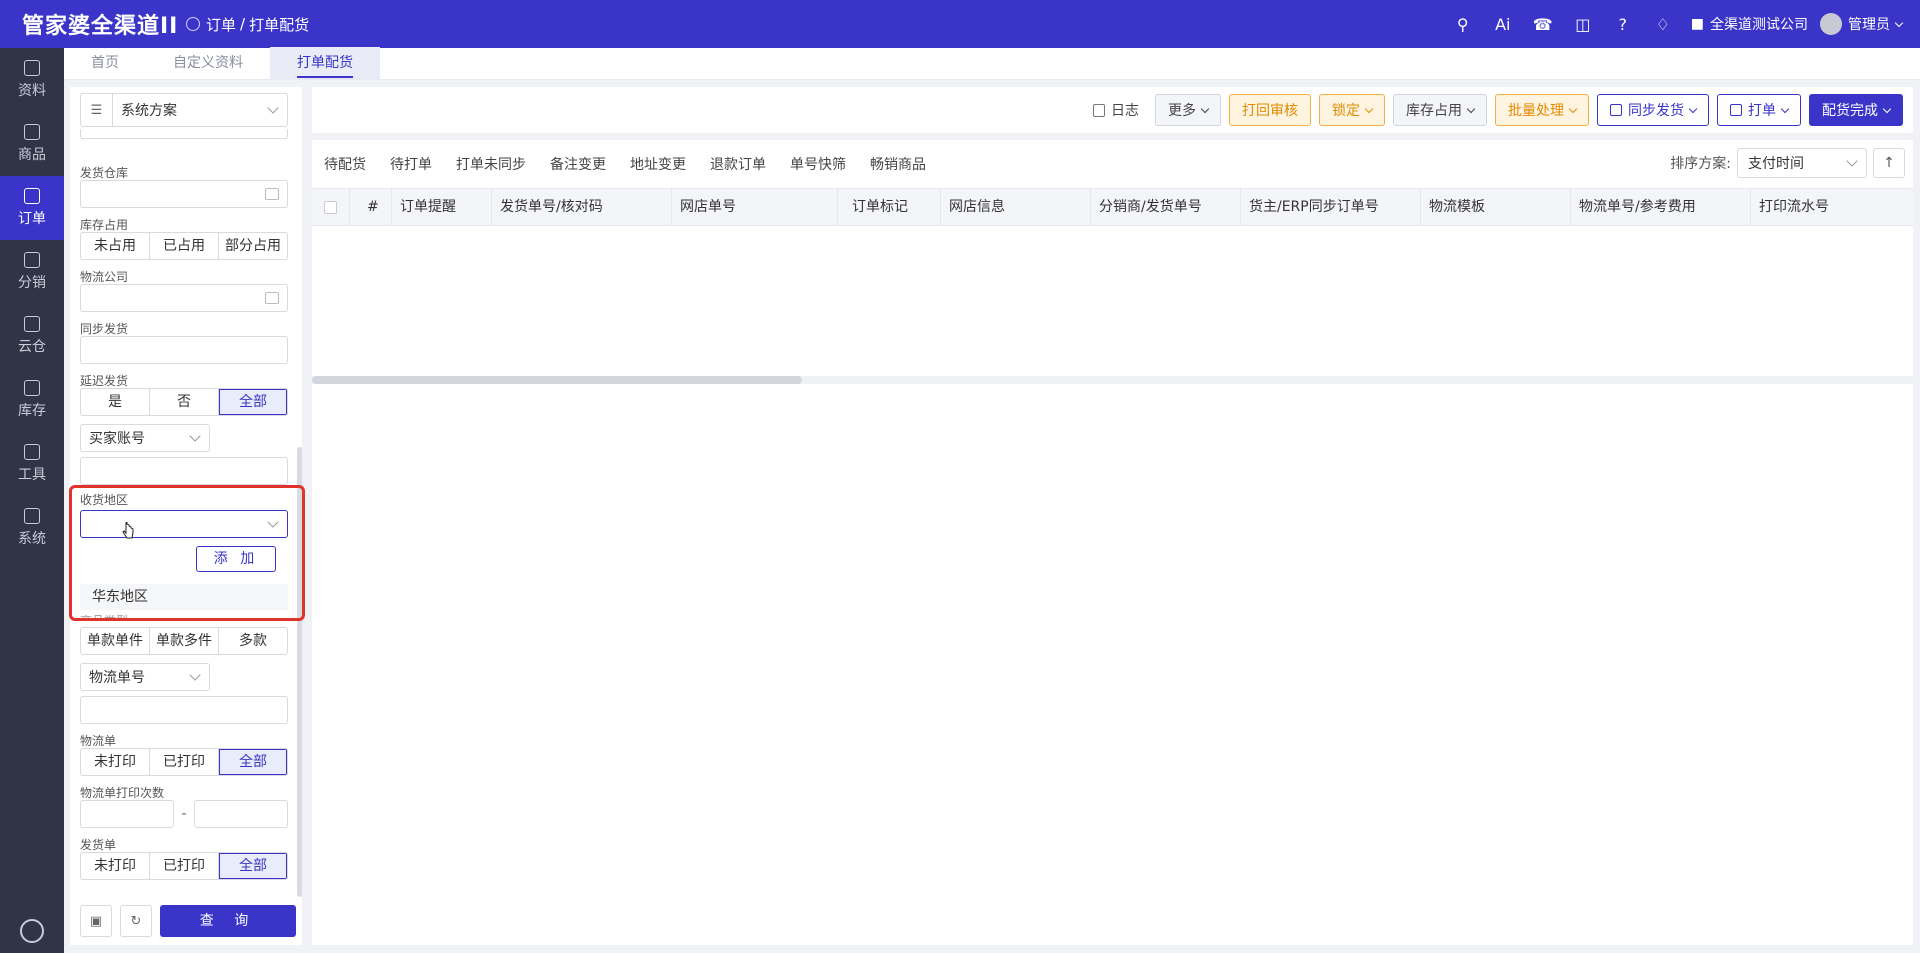  I want to click on print-button: 打单, so click(1759, 110).